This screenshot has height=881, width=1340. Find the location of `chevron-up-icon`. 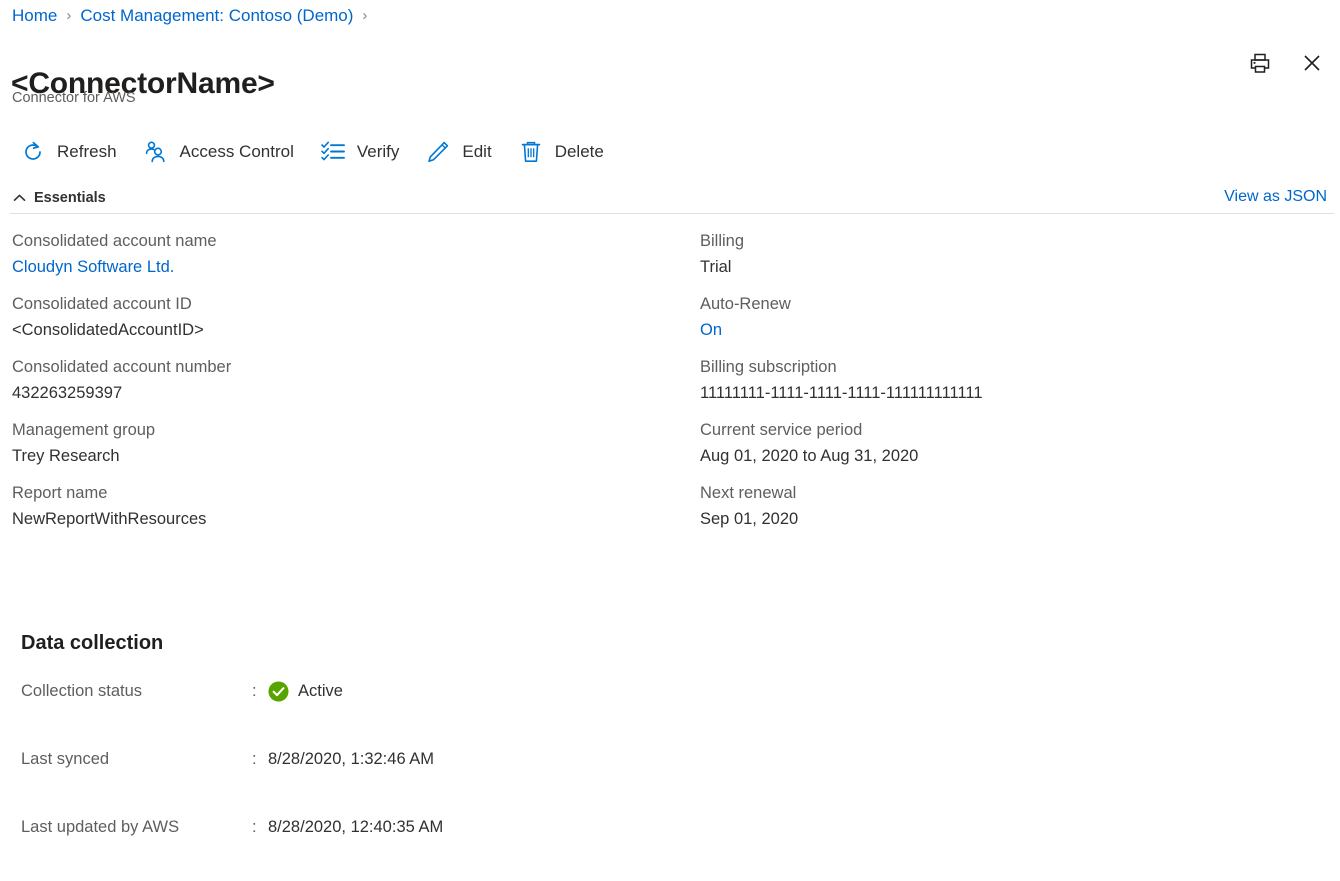

chevron-up-icon is located at coordinates (19, 198).